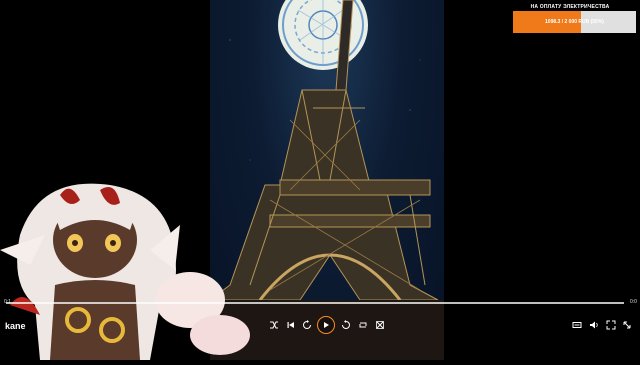  What do you see at coordinates (315, 303) in the screenshot?
I see `seek-bar` at bounding box center [315, 303].